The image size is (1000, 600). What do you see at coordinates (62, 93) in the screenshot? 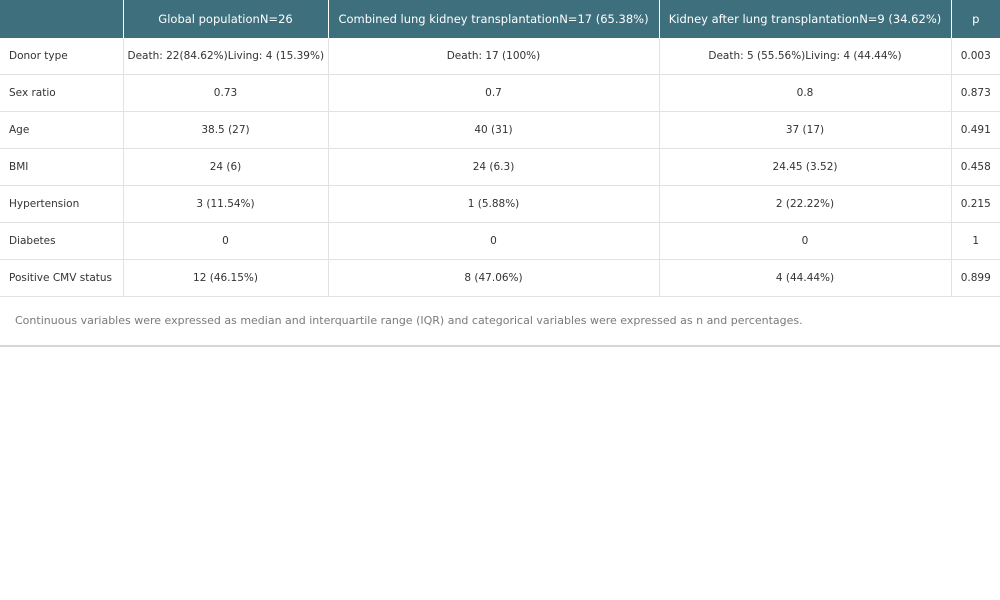
I see `row-label: Sex ratio` at bounding box center [62, 93].